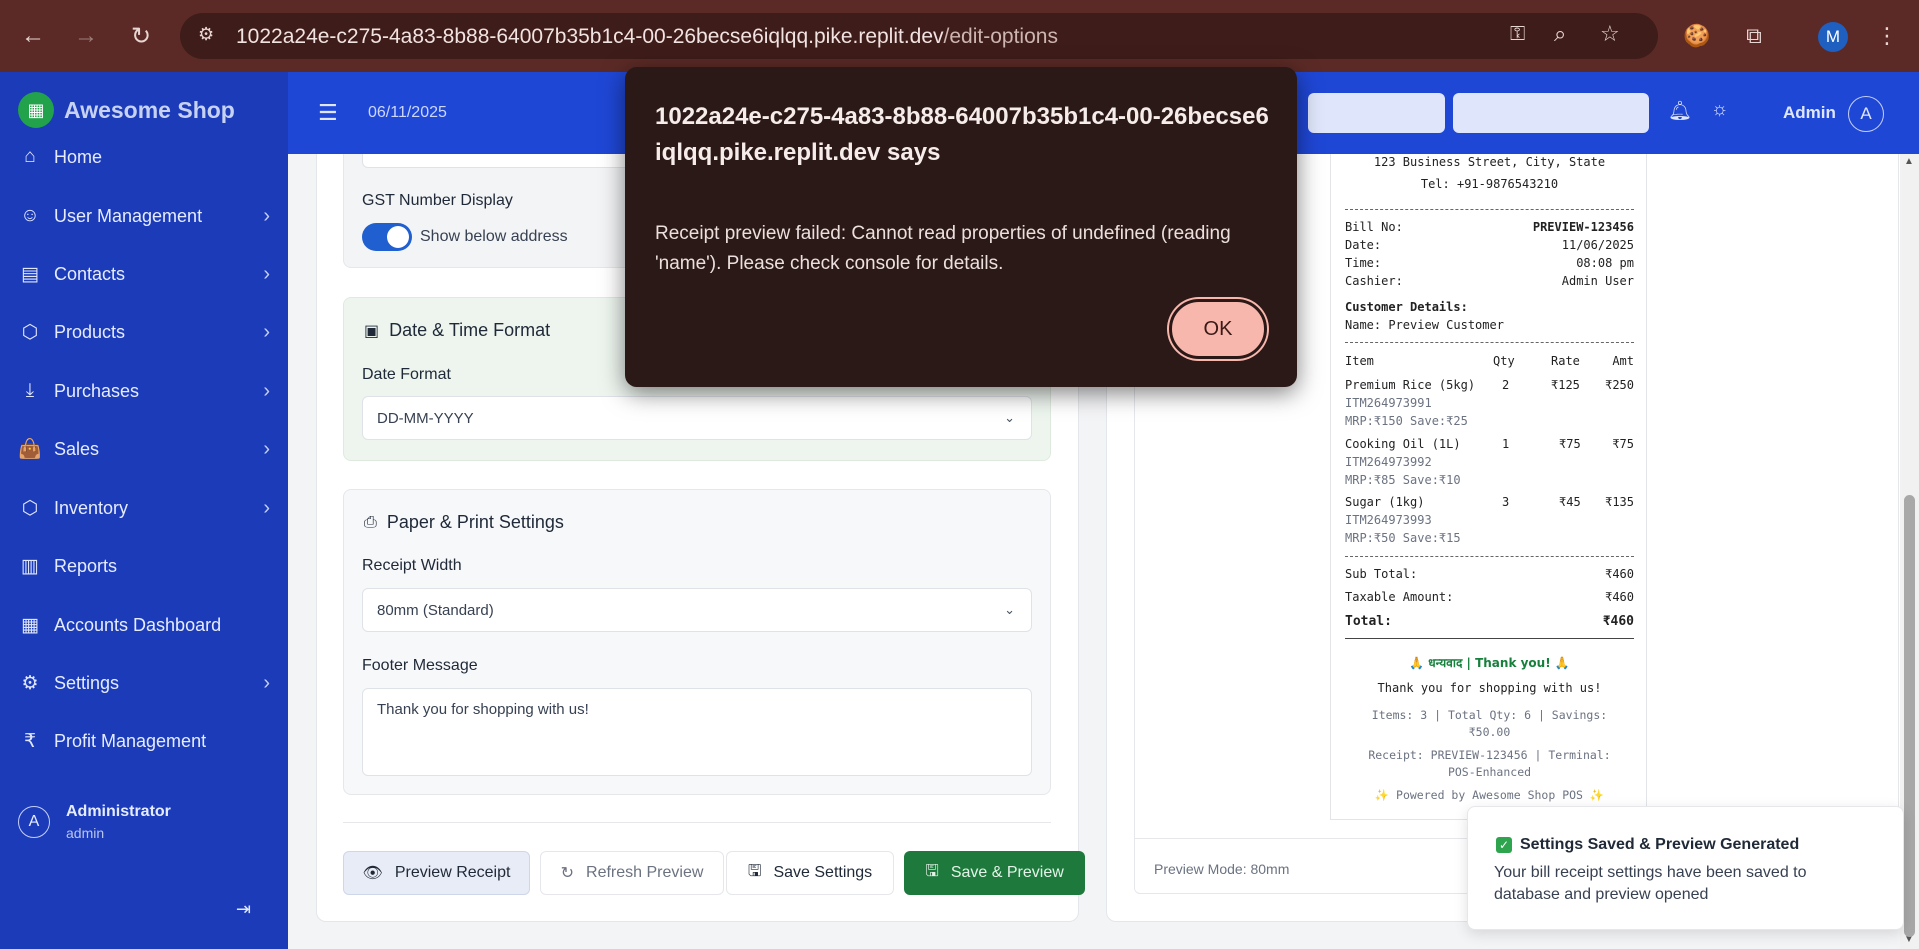 The width and height of the screenshot is (1919, 949). What do you see at coordinates (126, 110) in the screenshot?
I see `brand: ▦ Awesome Shop` at bounding box center [126, 110].